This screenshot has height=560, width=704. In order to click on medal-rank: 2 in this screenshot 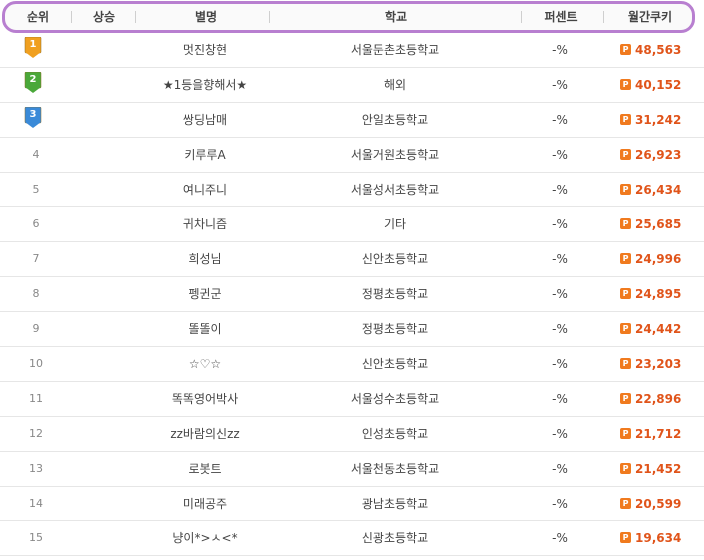, I will do `click(33, 79)`.